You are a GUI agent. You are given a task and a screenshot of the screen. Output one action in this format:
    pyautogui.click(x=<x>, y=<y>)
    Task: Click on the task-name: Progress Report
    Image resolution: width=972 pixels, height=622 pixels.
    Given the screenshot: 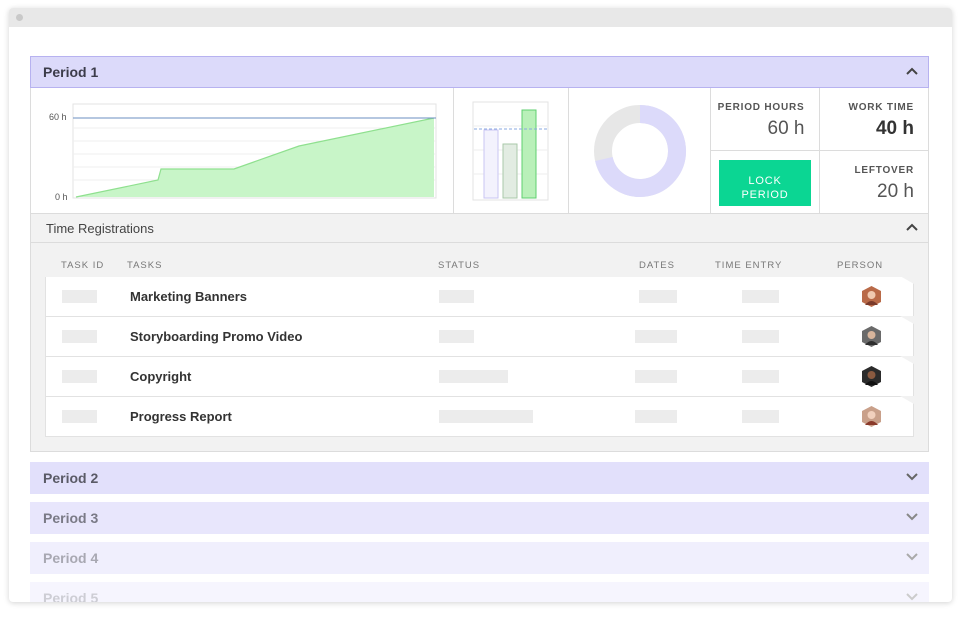 What is the action you would take?
    pyautogui.click(x=181, y=416)
    